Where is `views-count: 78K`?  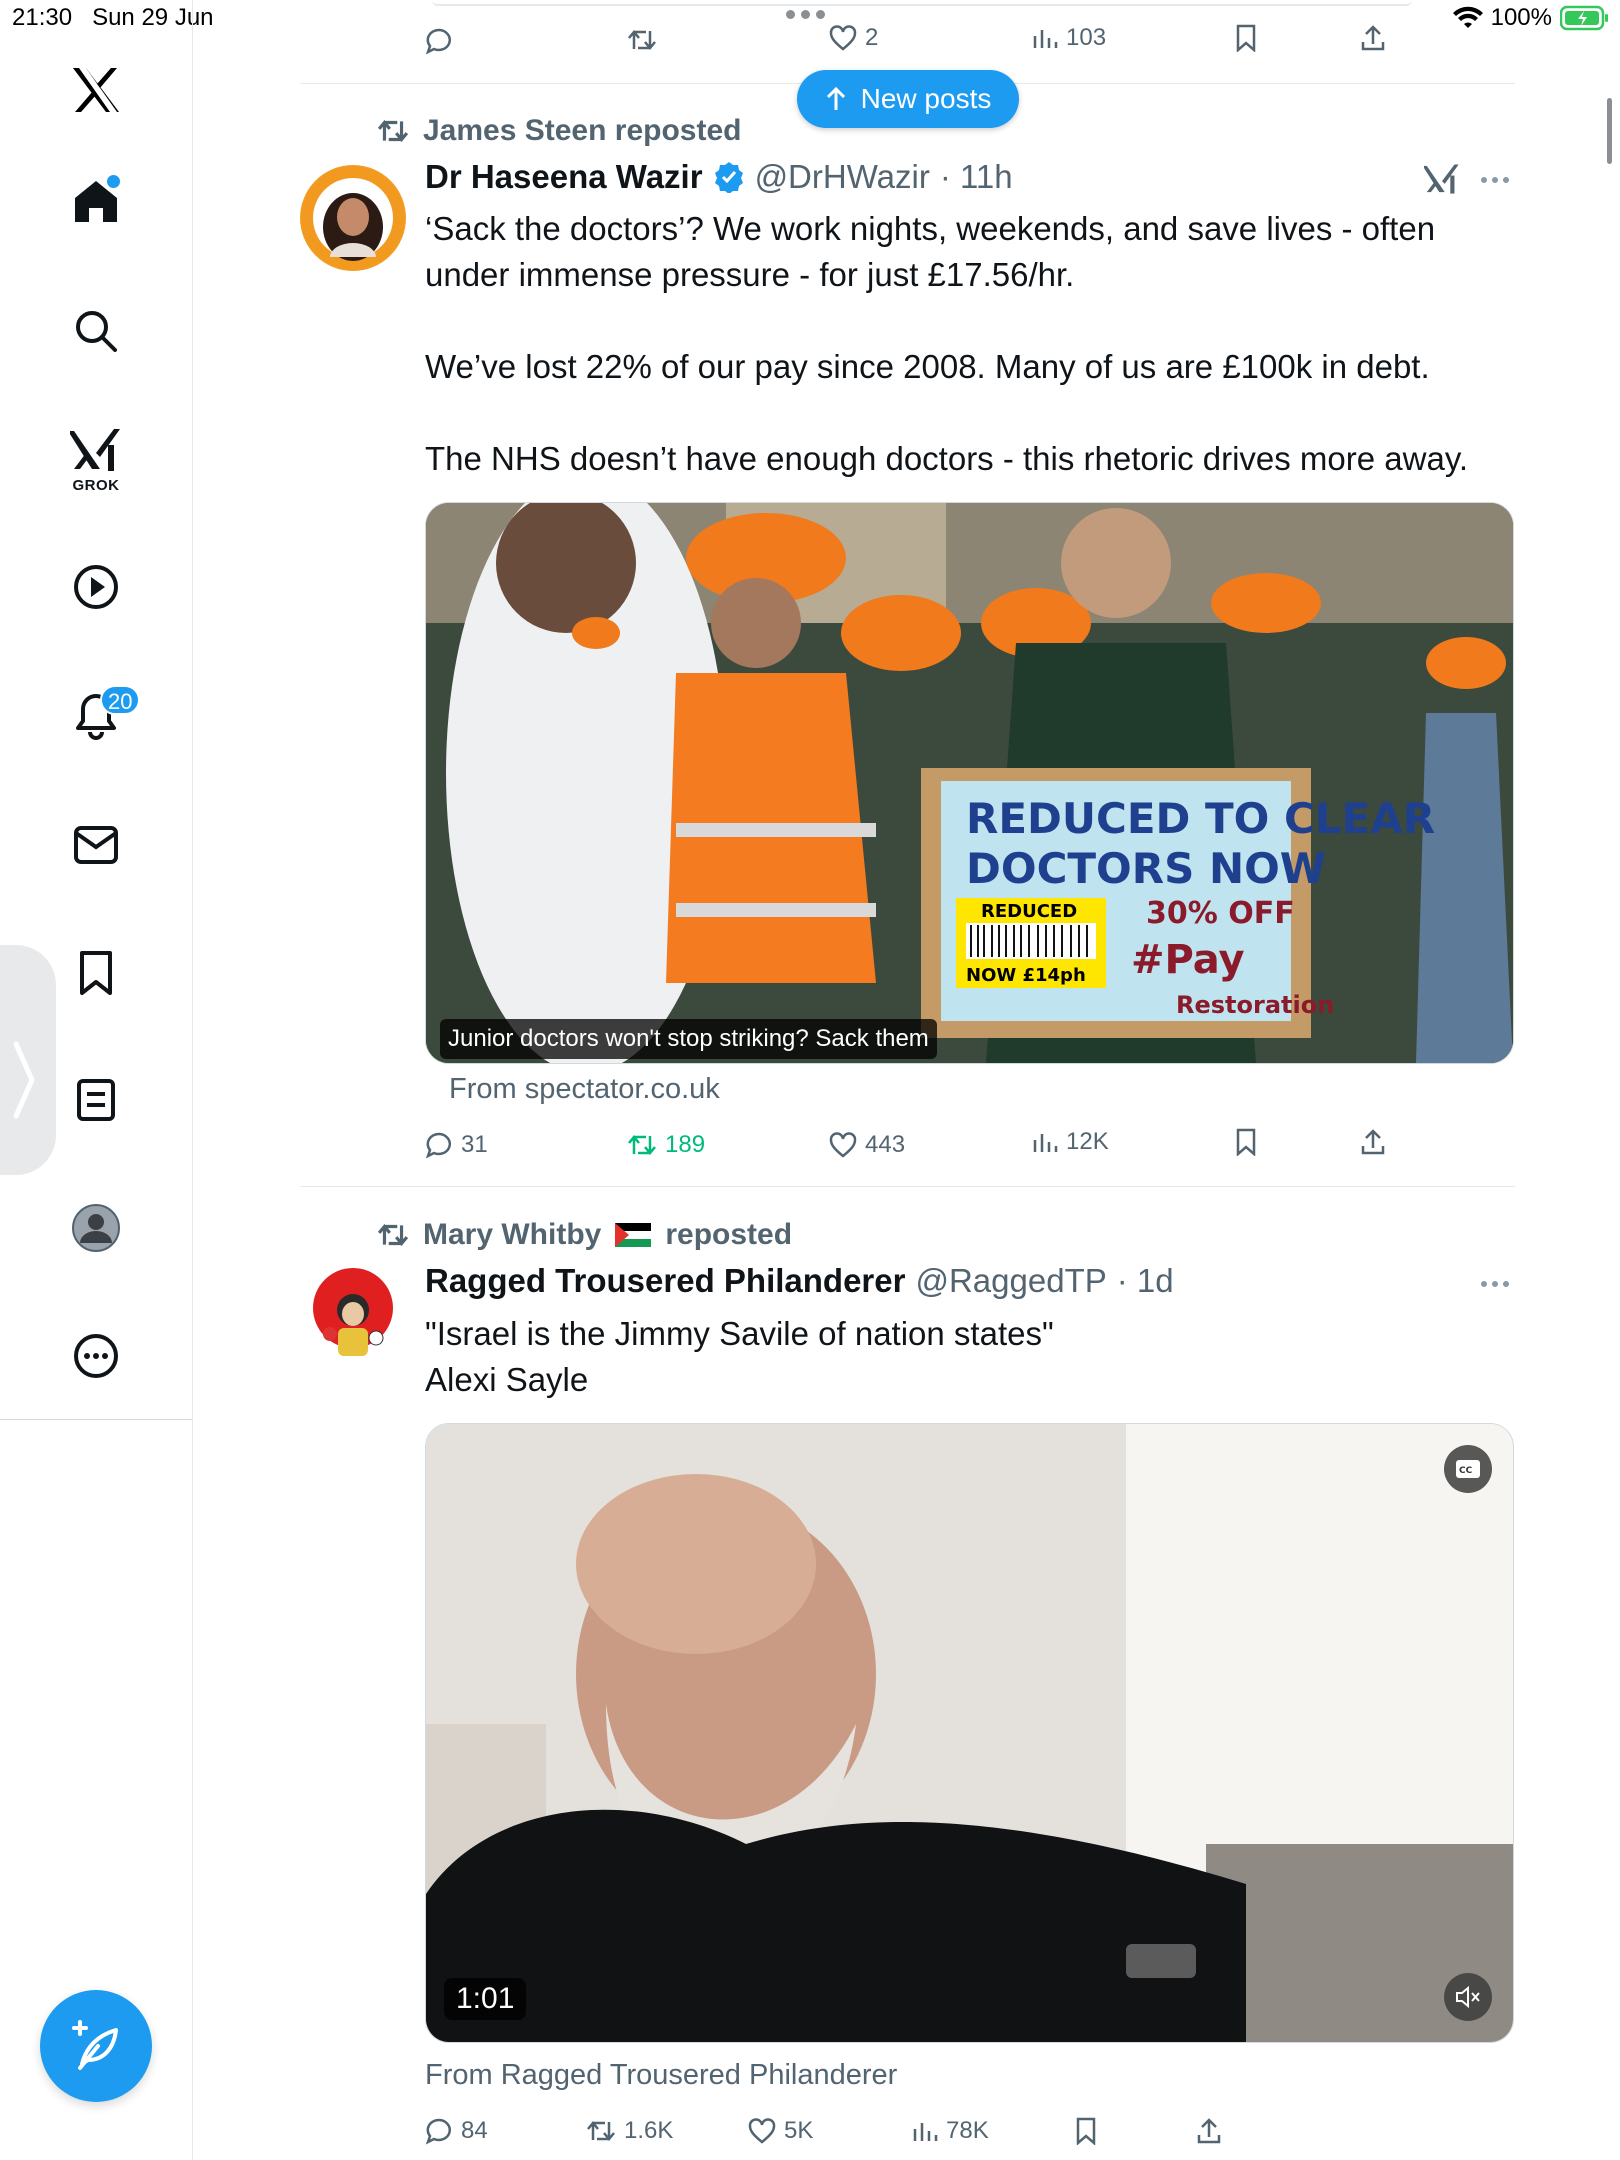
views-count: 78K is located at coordinates (967, 2130).